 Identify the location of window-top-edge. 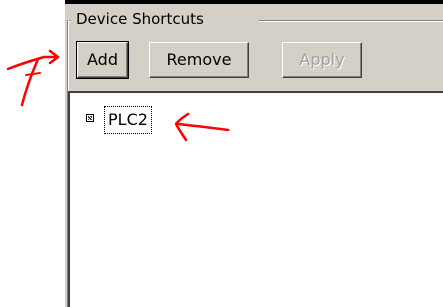
(254, 2).